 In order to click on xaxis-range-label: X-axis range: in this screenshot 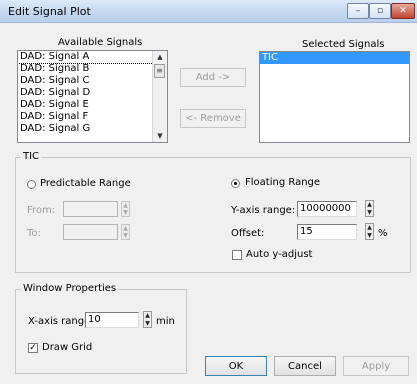, I will do `click(61, 321)`.